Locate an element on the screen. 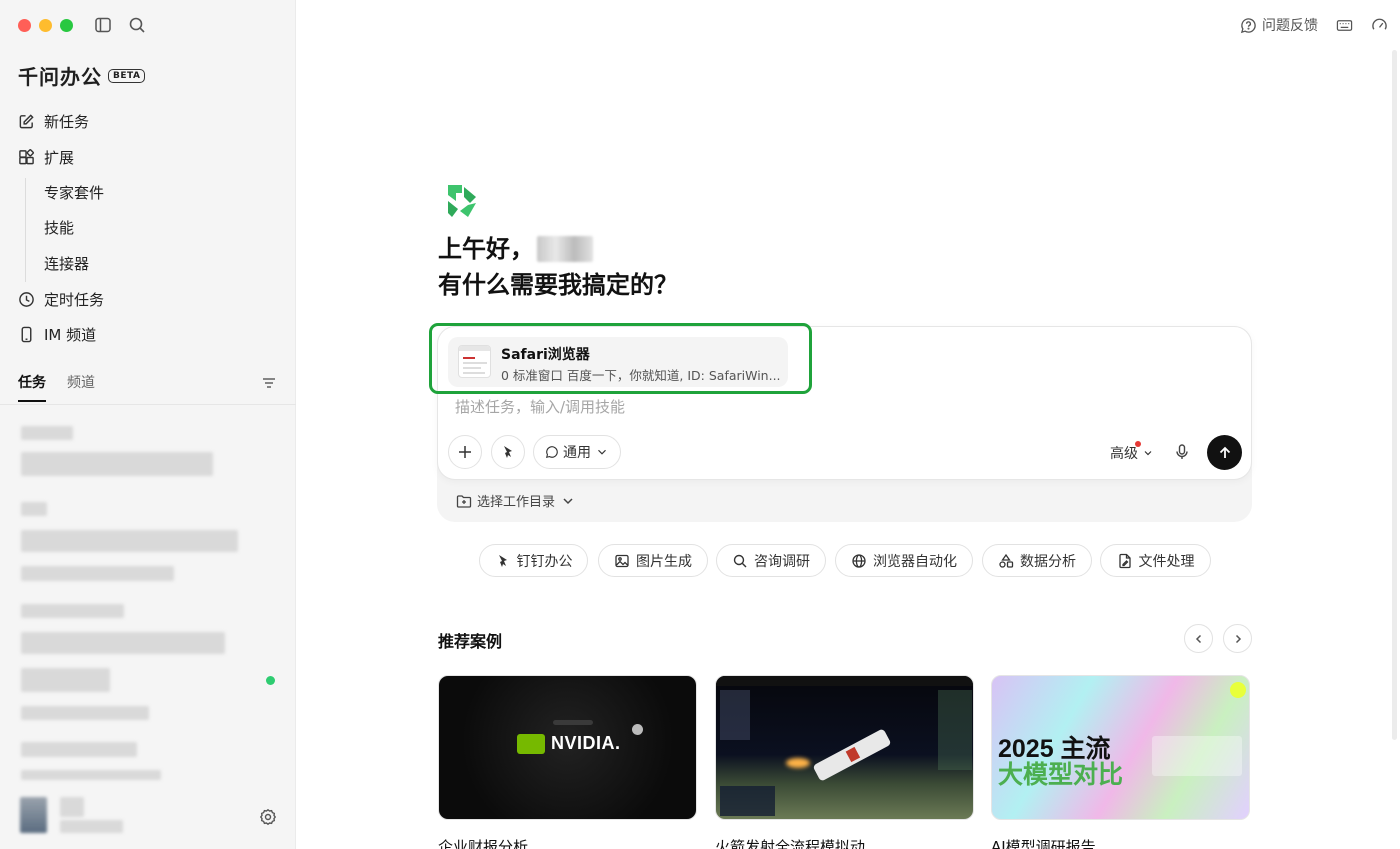 The width and height of the screenshot is (1400, 849). feedback-button: 问题反馈 is located at coordinates (1279, 25).